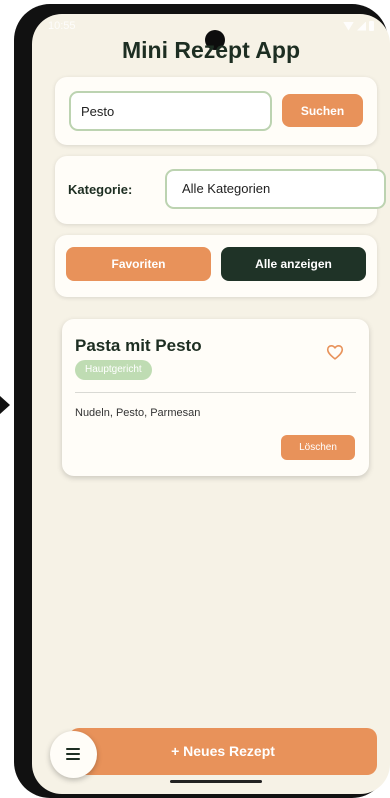 Image resolution: width=390 pixels, height=798 pixels. I want to click on heart-outline-icon, so click(335, 352).